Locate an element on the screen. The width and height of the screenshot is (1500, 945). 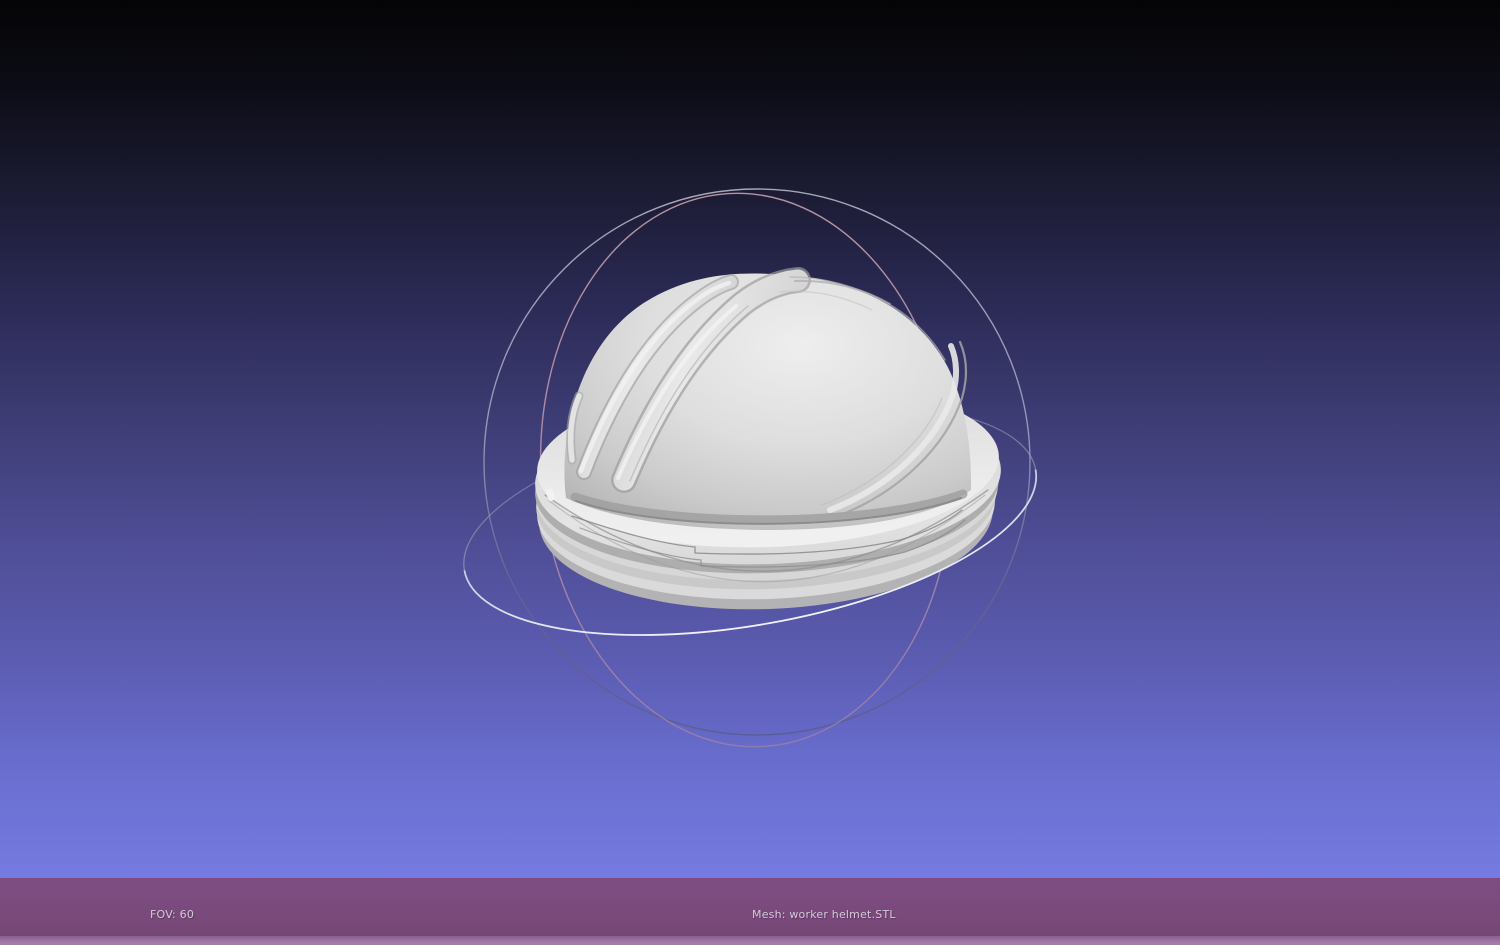
mesh-name-readout: Mesh: worker helmet.STL is located at coordinates (824, 914).